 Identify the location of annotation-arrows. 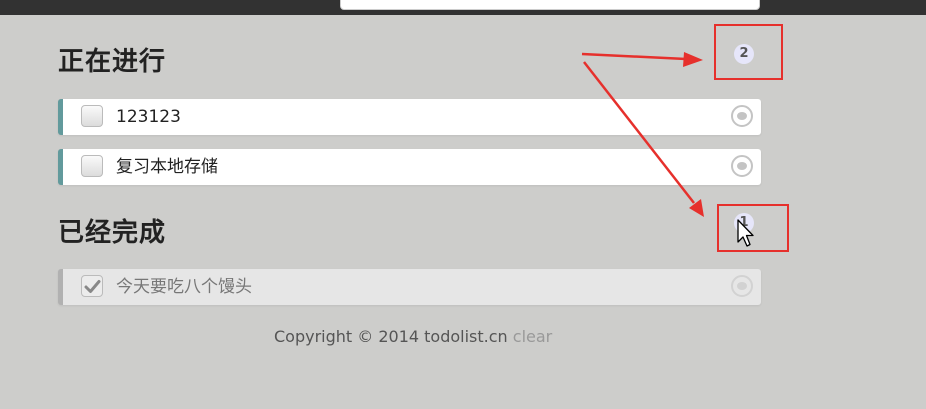
(667, 149).